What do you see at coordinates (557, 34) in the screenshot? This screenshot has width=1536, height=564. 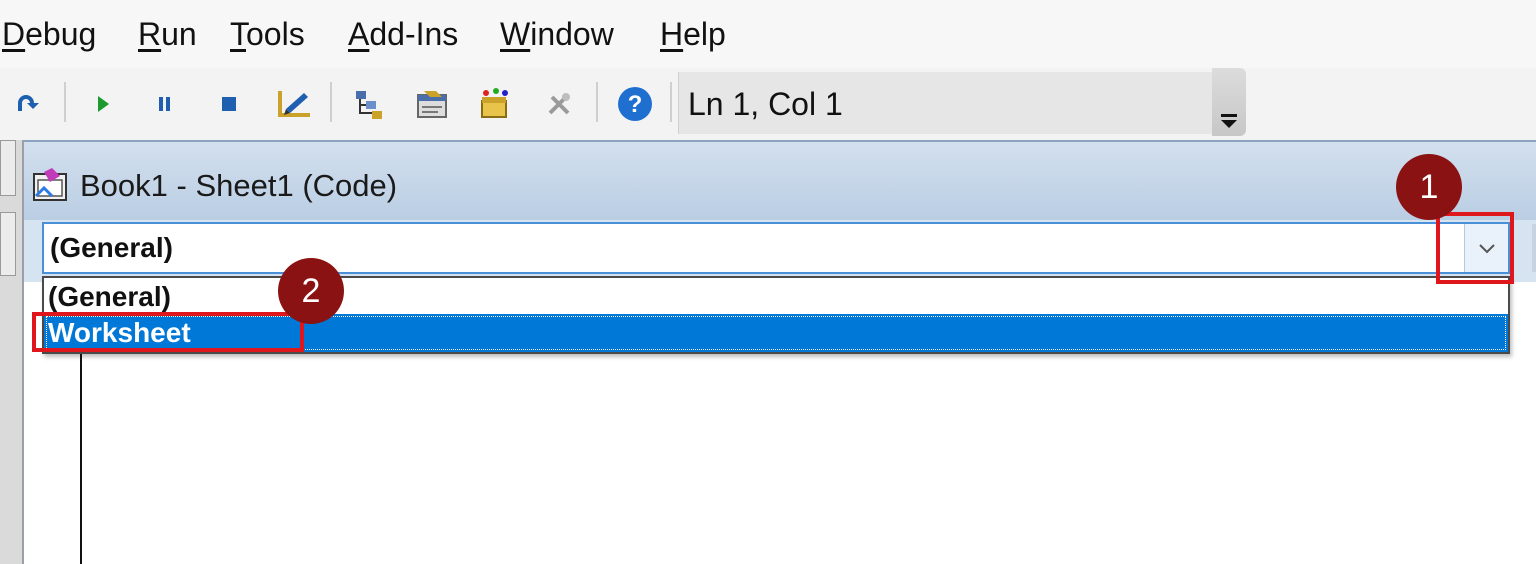 I see `menu-window: Window` at bounding box center [557, 34].